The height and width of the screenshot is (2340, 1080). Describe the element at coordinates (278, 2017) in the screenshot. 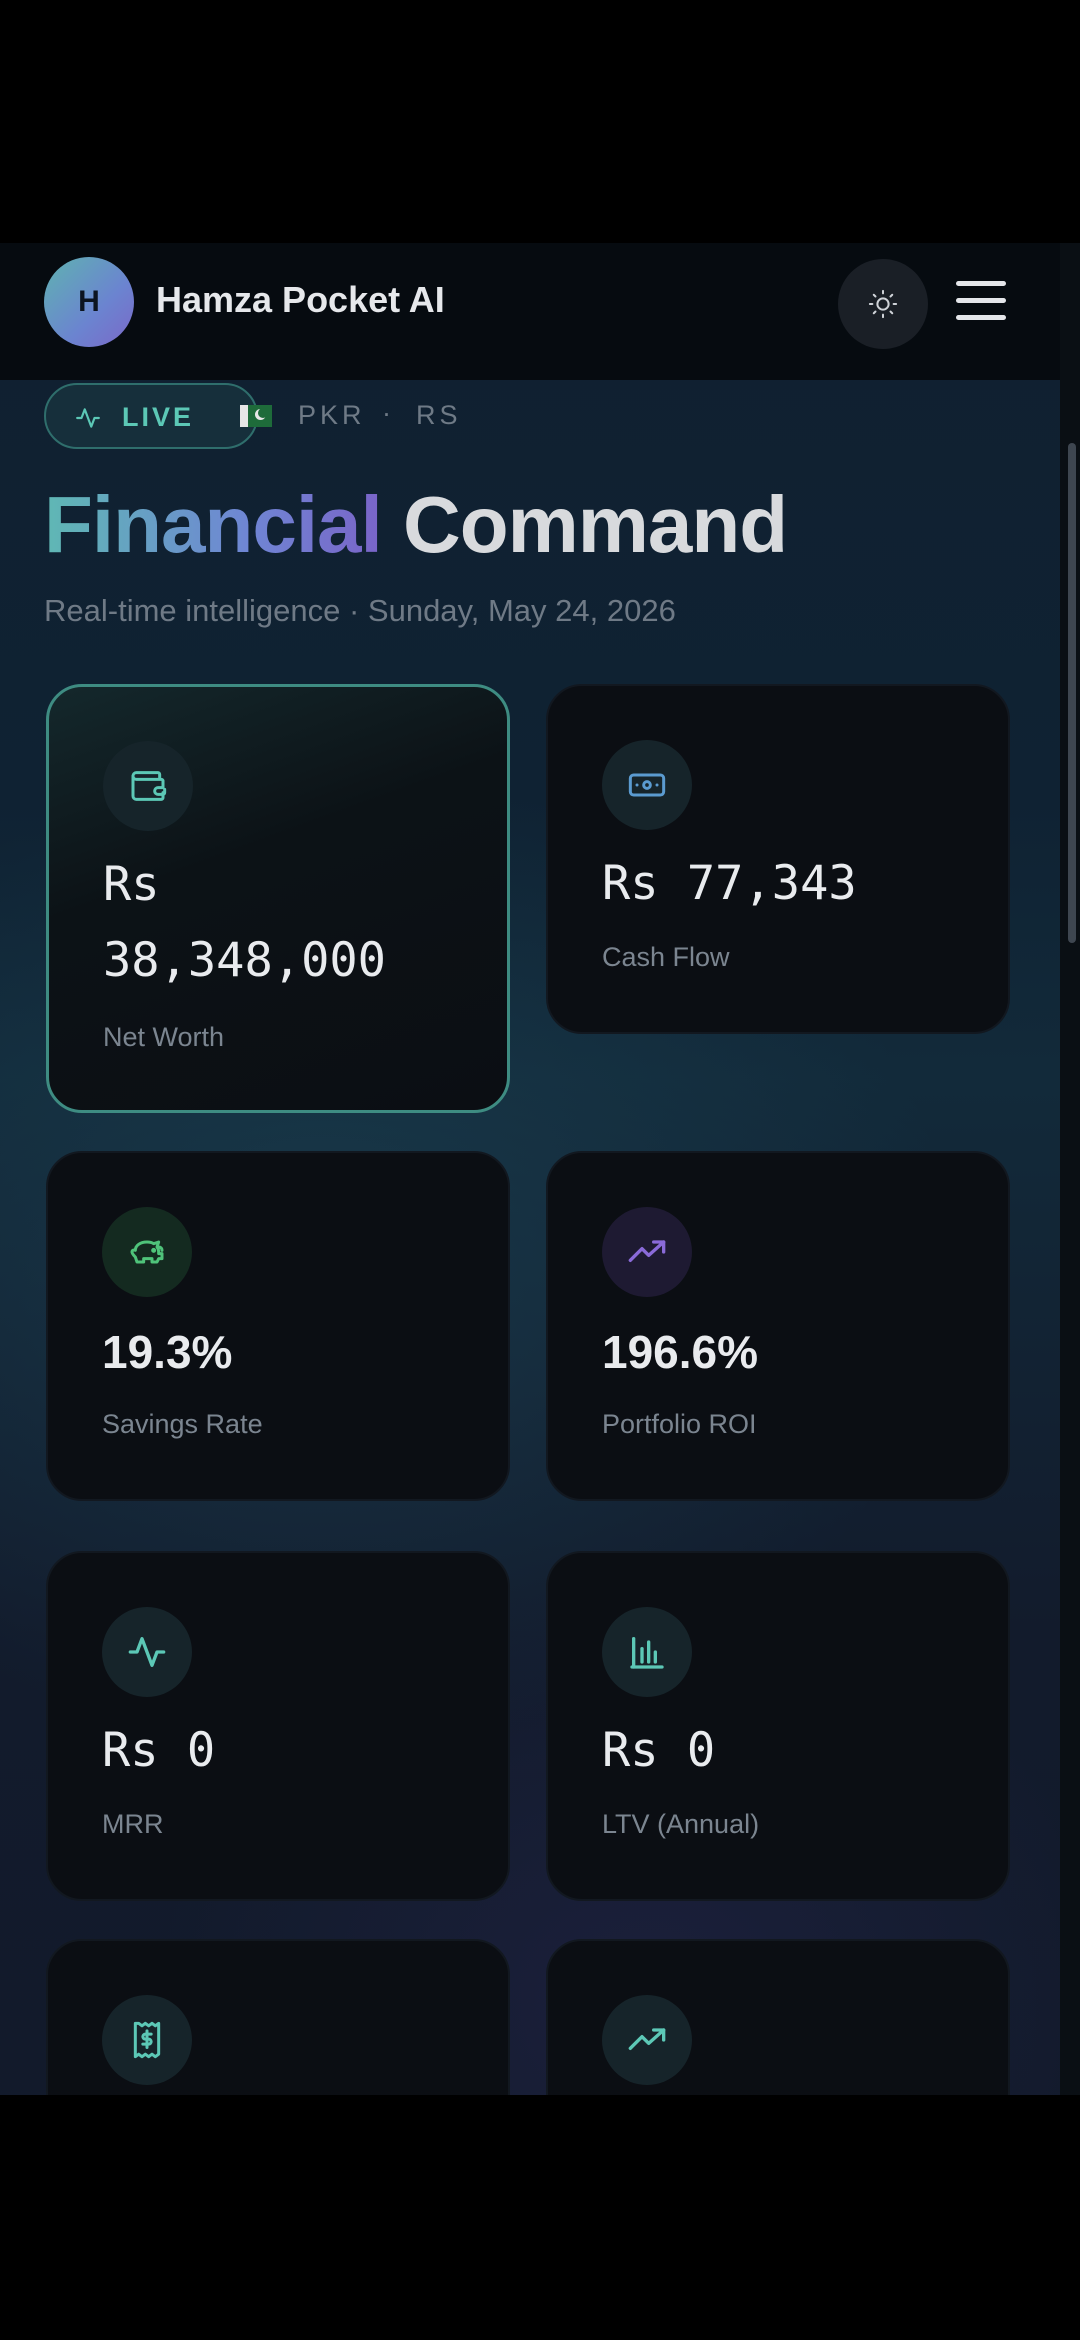

I see `receipt-card` at that location.